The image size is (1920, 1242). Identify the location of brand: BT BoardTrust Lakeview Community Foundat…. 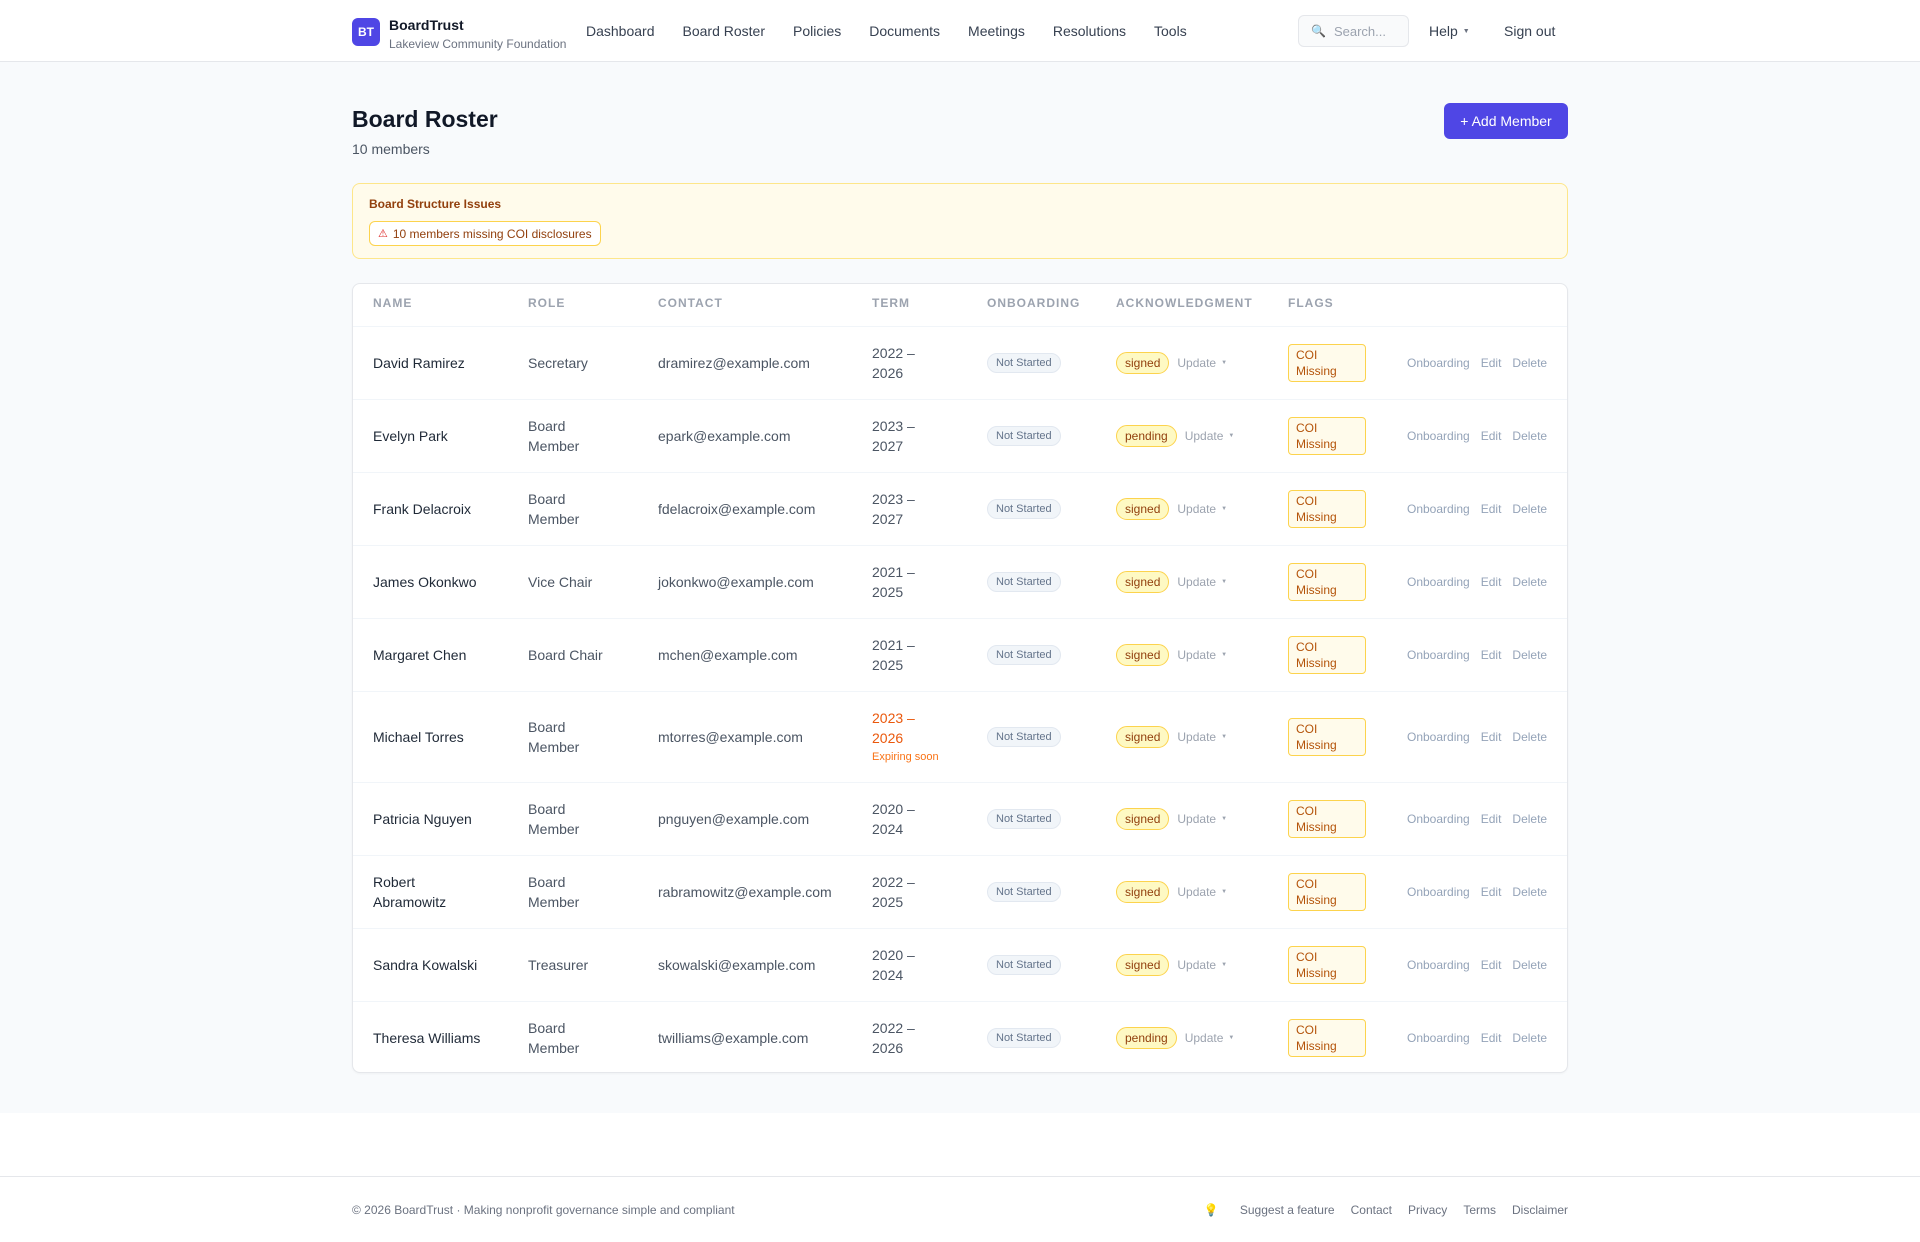
(459, 34).